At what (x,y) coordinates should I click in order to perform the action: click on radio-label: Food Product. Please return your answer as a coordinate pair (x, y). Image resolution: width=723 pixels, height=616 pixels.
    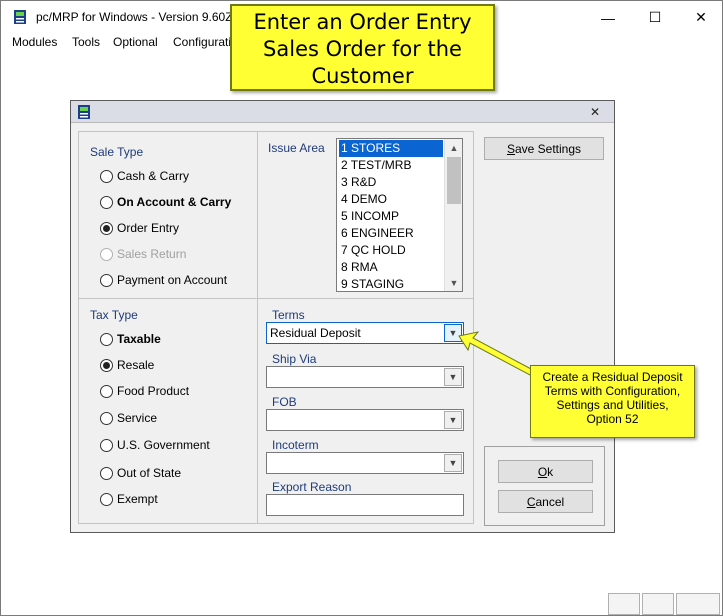
    Looking at the image, I should click on (153, 391).